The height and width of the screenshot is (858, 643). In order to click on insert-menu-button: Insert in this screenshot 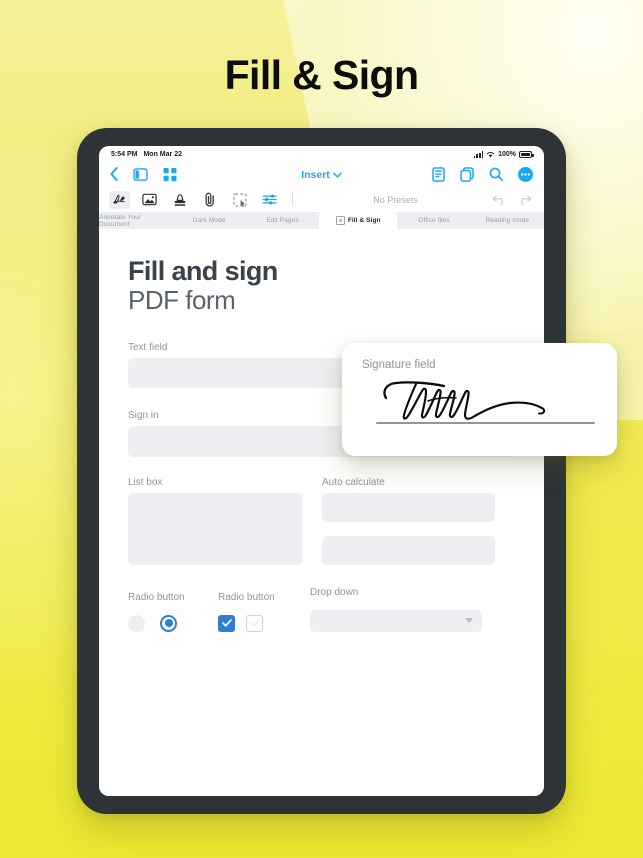, I will do `click(321, 175)`.